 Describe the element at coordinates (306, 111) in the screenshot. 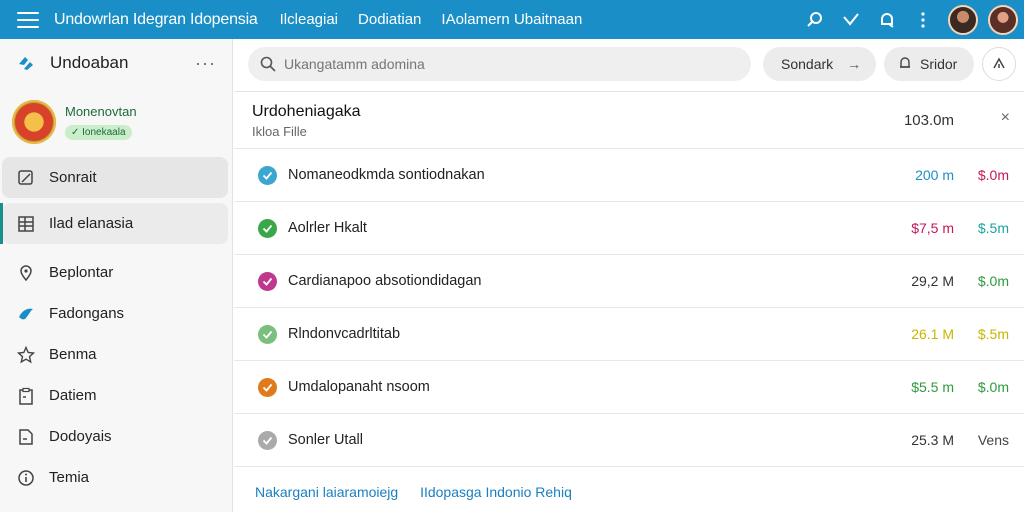

I see `panel-title: Urdoheniagaka` at that location.